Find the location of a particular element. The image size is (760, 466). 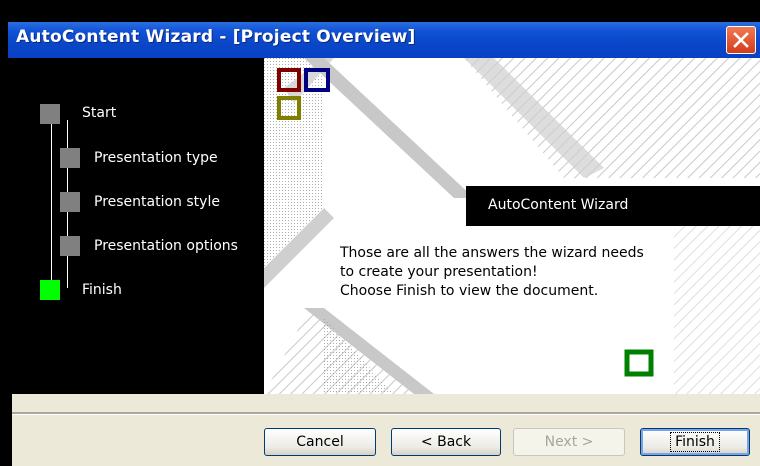

step-node-presentation-type is located at coordinates (70, 158).